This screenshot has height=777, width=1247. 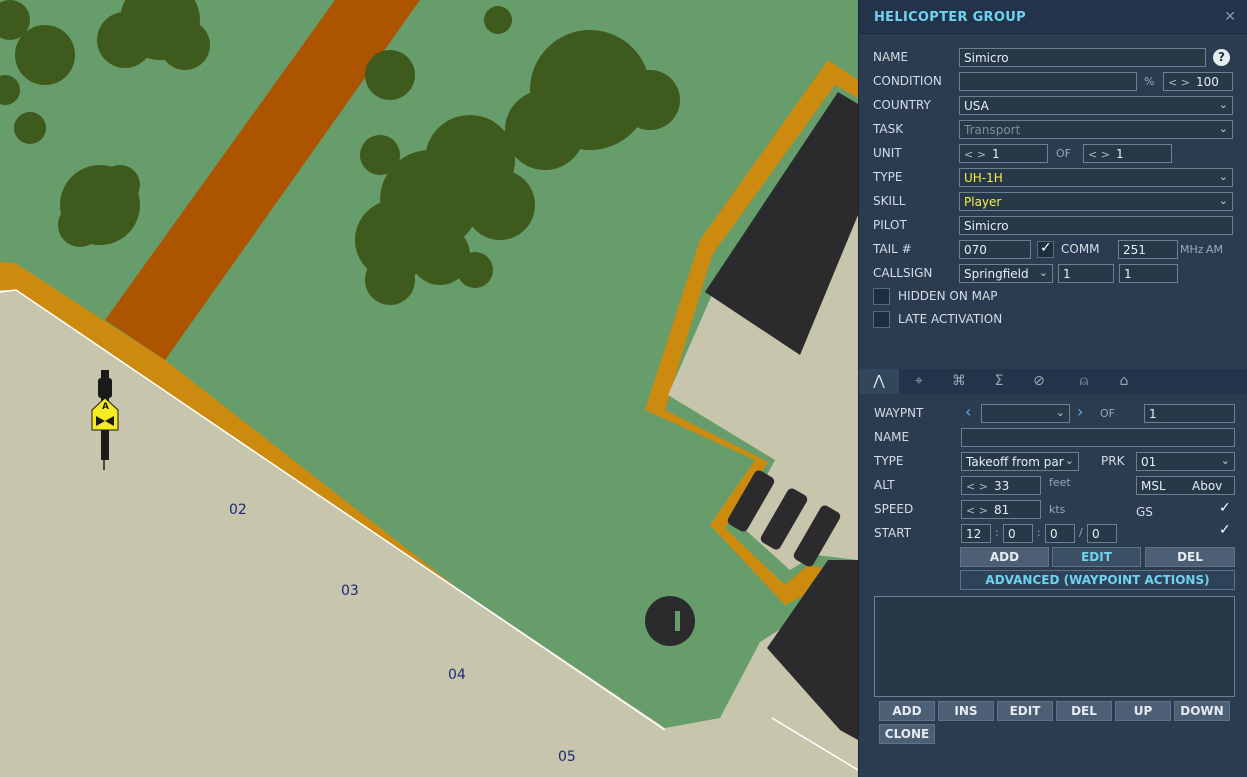 I want to click on tab-route-icon: ⋀, so click(x=879, y=381).